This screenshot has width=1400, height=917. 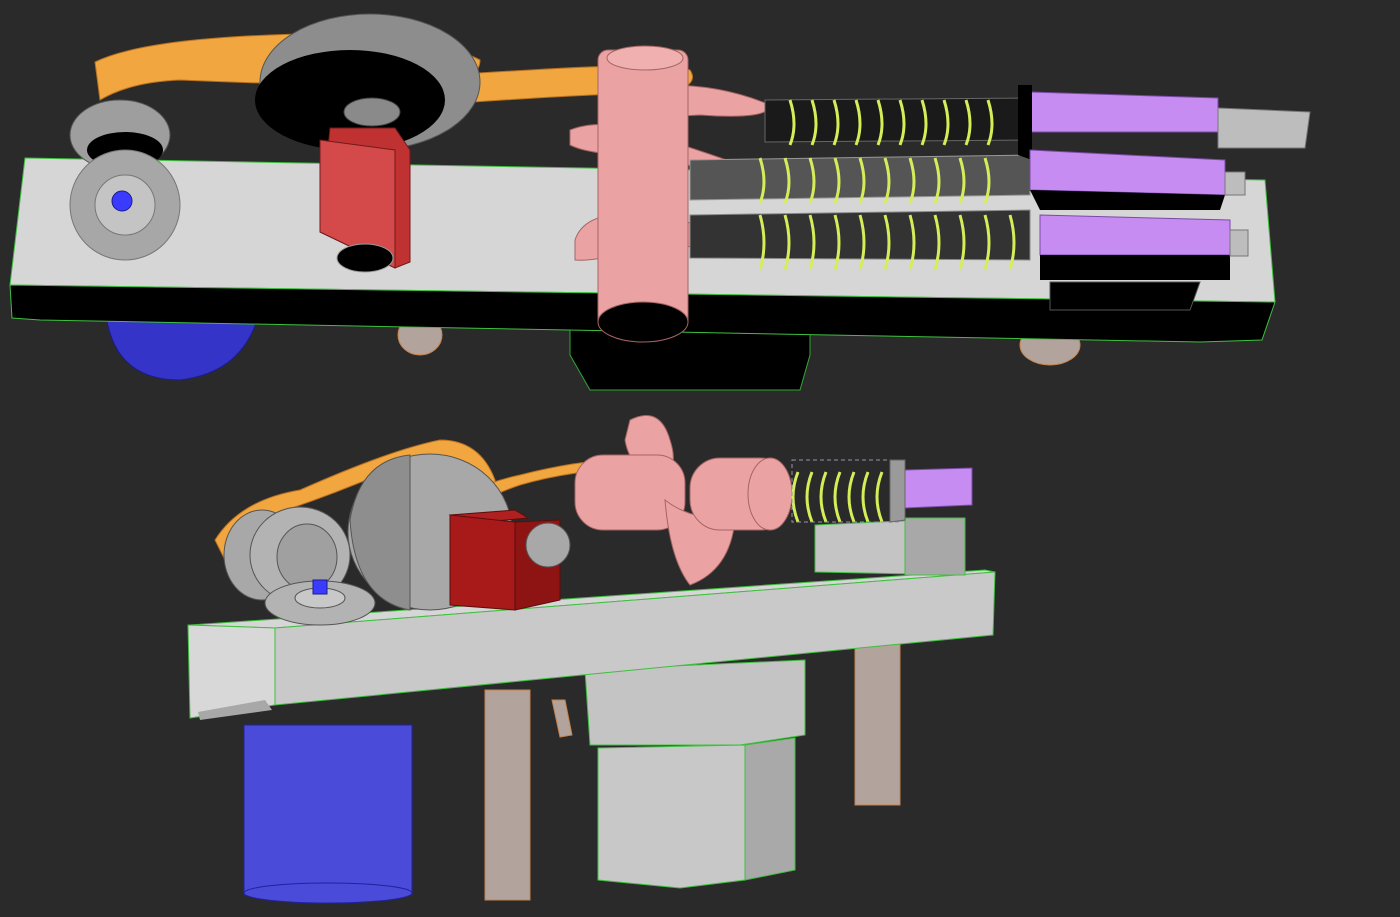 What do you see at coordinates (122, 201) in the screenshot?
I see `gear-shaft-top` at bounding box center [122, 201].